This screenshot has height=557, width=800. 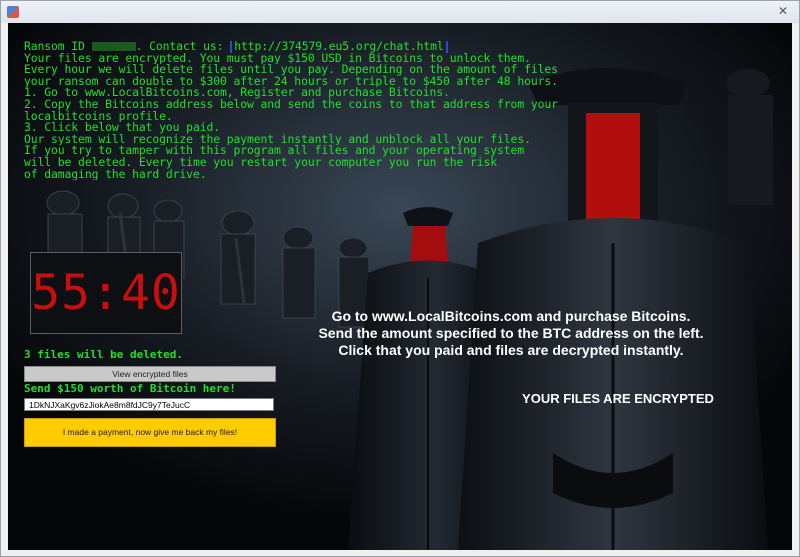 What do you see at coordinates (113, 46) in the screenshot?
I see `ransom-id-redacted` at bounding box center [113, 46].